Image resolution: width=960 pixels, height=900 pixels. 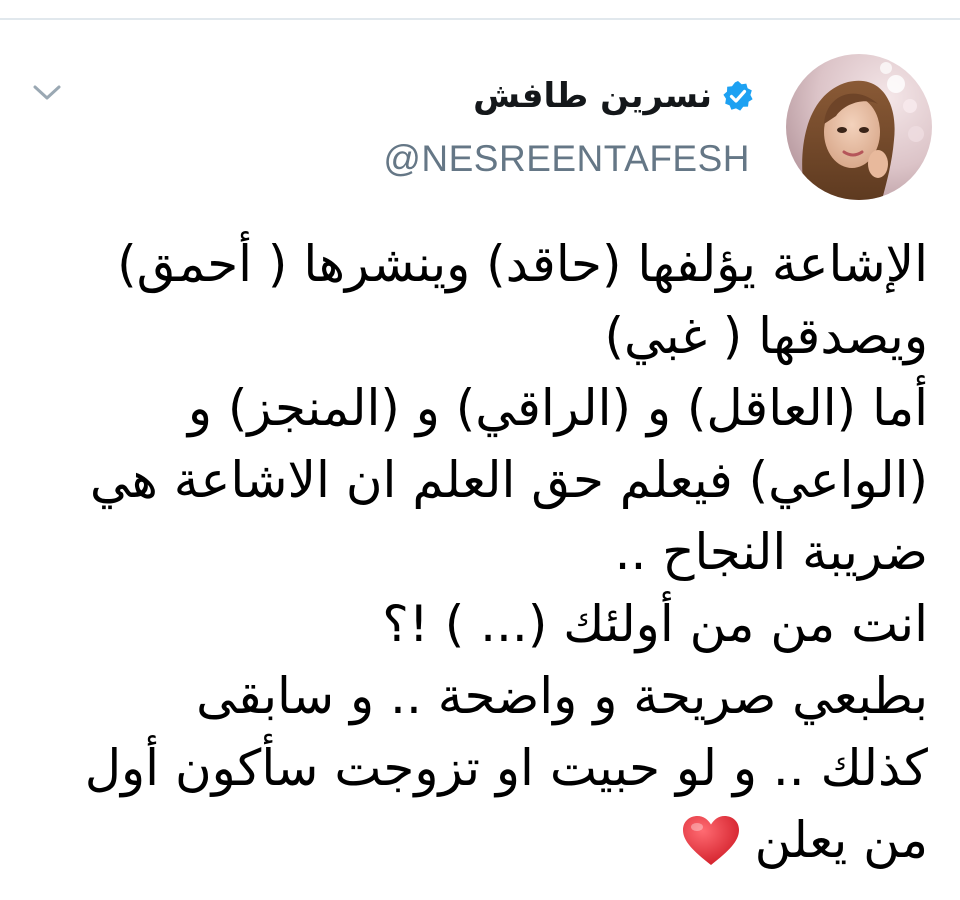 I want to click on avatar, so click(x=859, y=127).